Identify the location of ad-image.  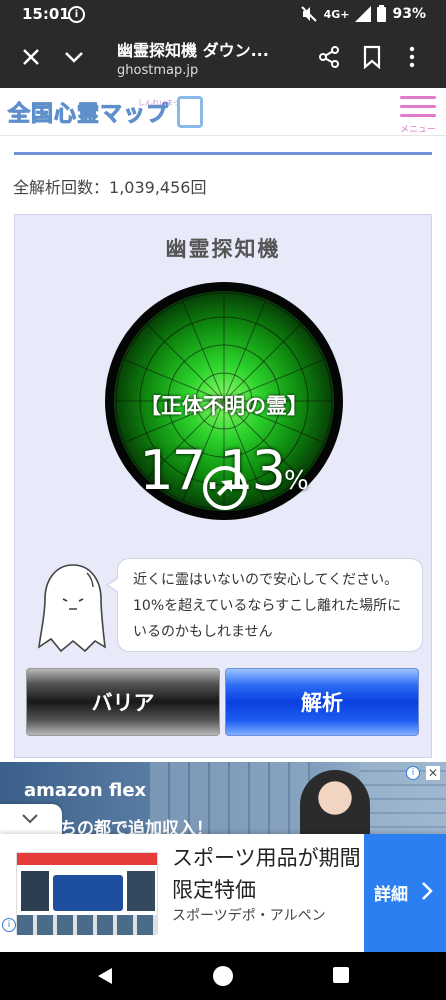
(87, 893).